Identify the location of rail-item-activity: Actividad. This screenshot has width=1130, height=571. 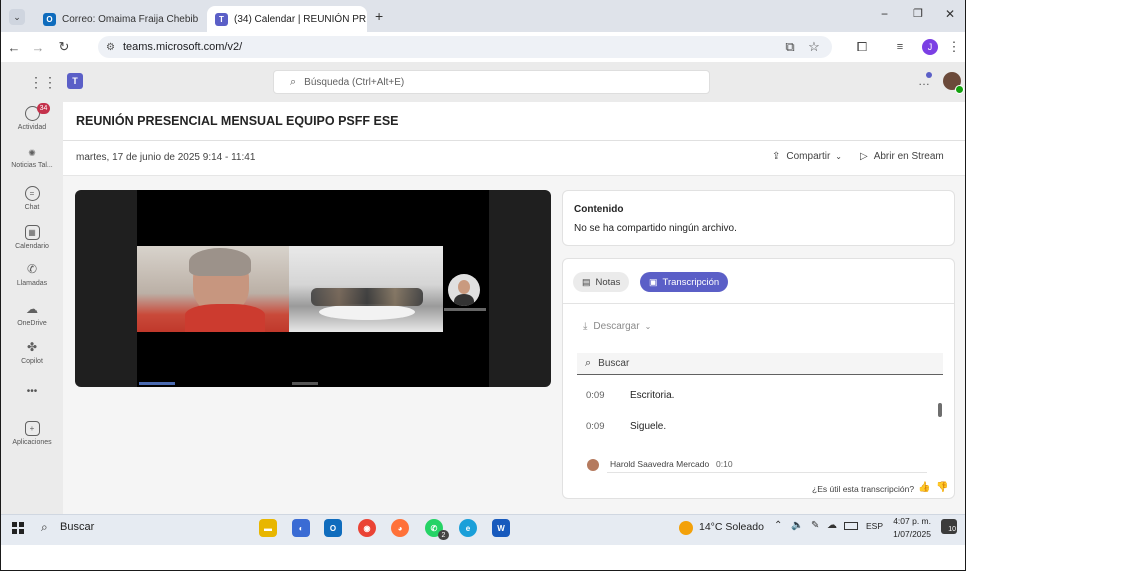
(32, 124).